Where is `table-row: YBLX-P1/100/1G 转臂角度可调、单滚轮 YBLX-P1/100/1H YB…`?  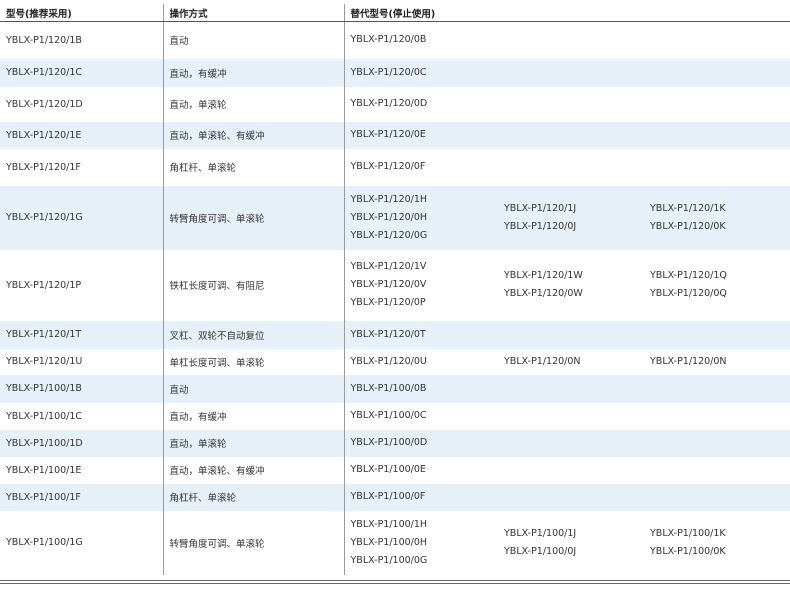
table-row: YBLX-P1/100/1G 转臂角度可调、单滚轮 YBLX-P1/100/1H YB… is located at coordinates (395, 542).